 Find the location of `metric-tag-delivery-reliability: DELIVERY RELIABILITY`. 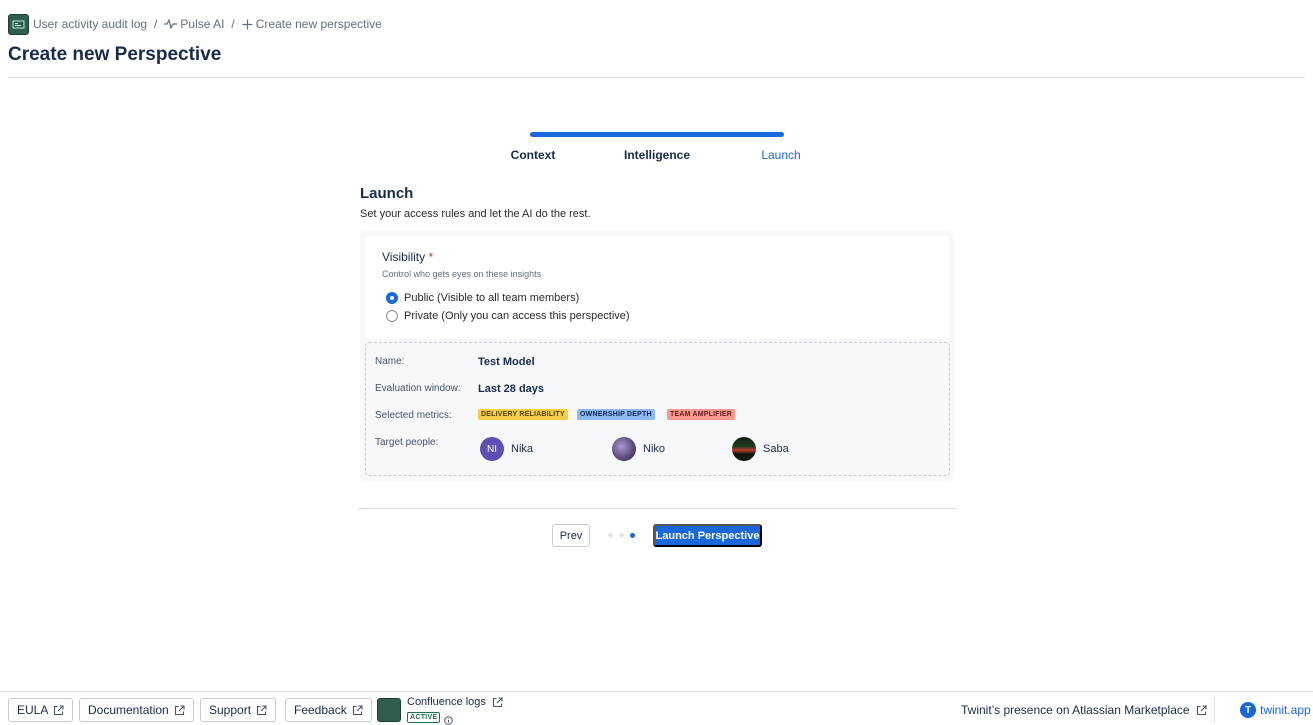

metric-tag-delivery-reliability: DELIVERY RELIABILITY is located at coordinates (523, 414).